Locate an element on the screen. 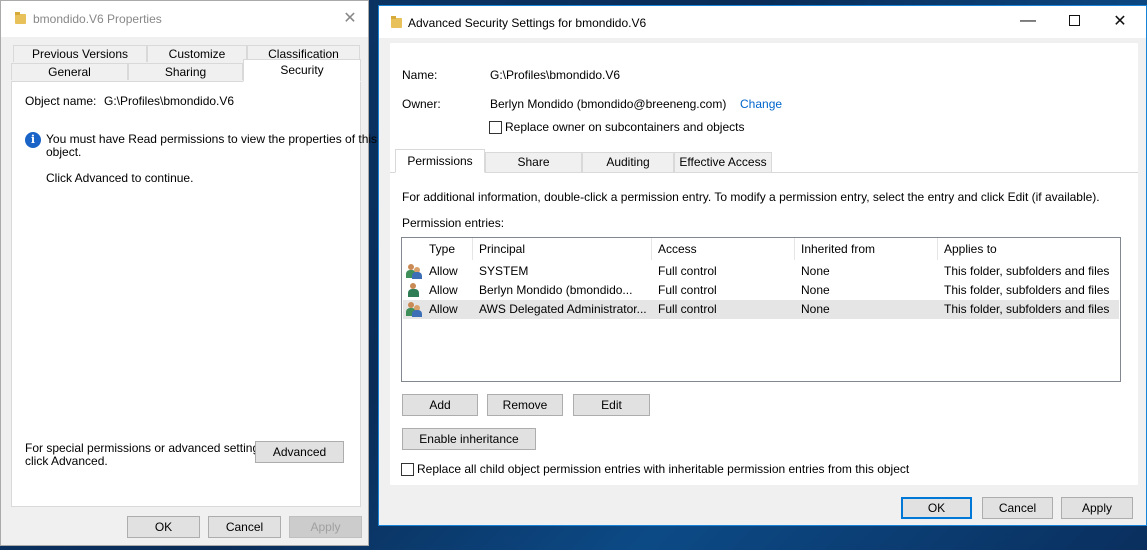 Image resolution: width=1147 pixels, height=550 pixels. advanced-apply-button: Apply is located at coordinates (1097, 508).